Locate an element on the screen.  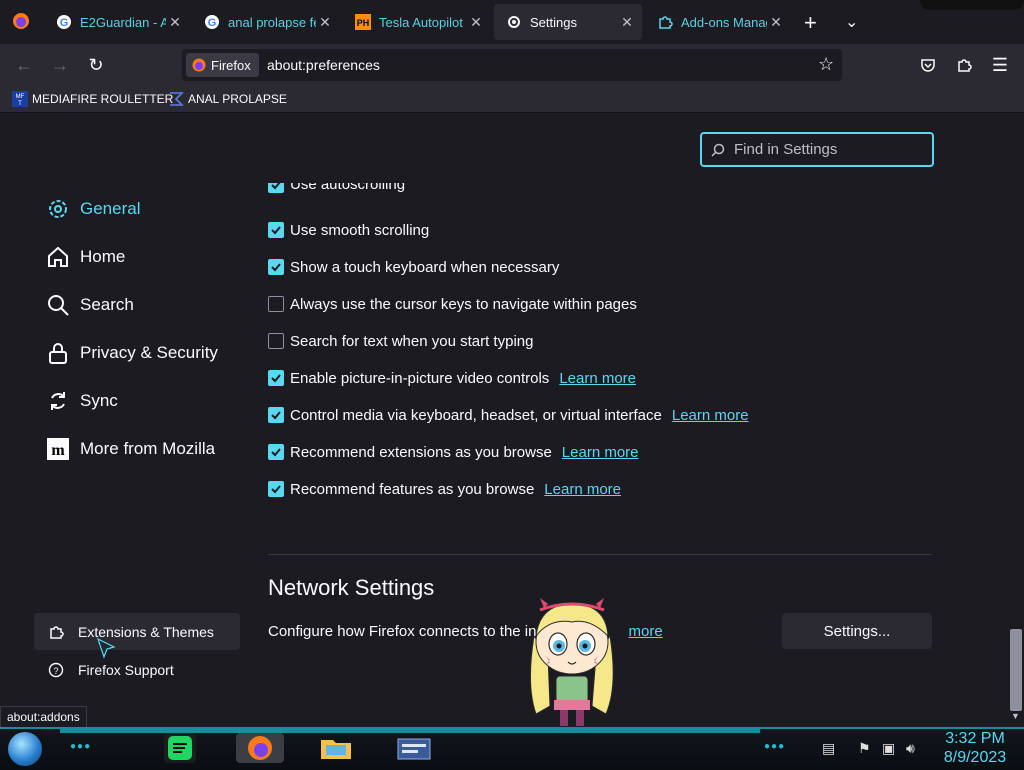
tab-settings: Settings ✕ is located at coordinates (568, 22).